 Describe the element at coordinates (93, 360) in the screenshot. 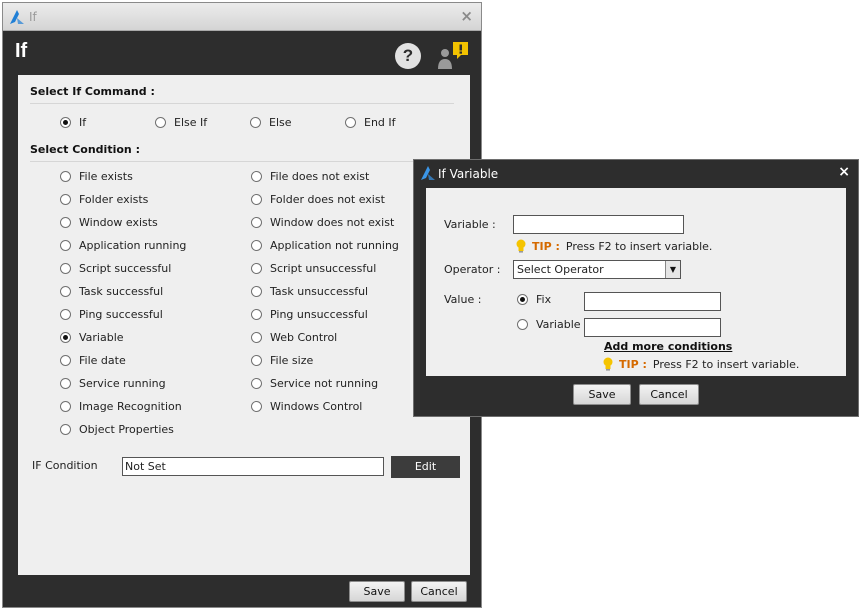

I see `condition-file-date: File date` at that location.